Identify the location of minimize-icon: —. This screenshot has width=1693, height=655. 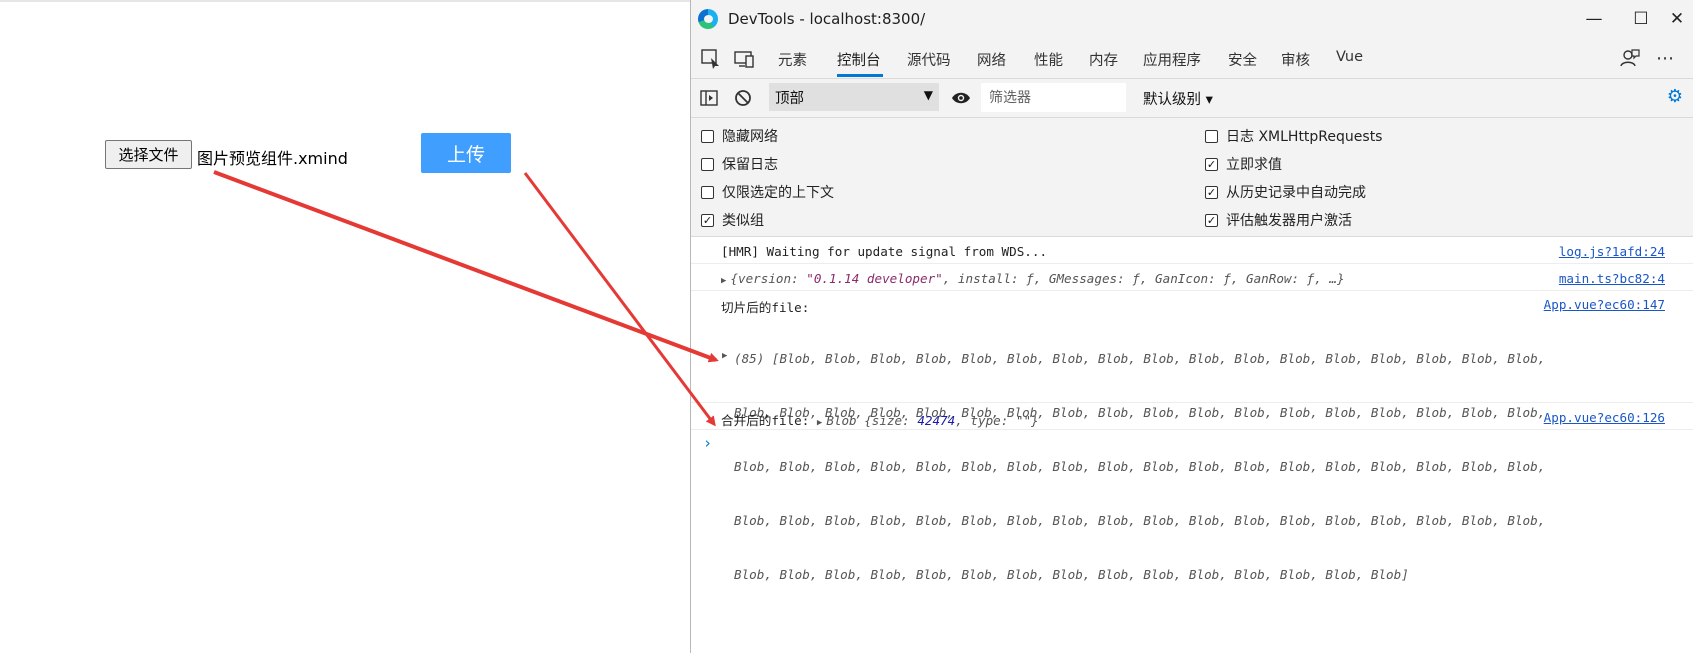
(1594, 19).